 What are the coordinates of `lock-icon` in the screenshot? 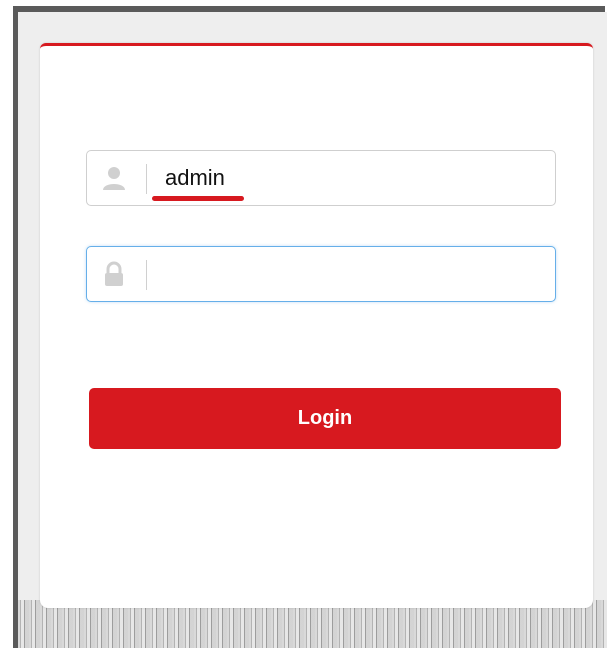 It's located at (114, 274).